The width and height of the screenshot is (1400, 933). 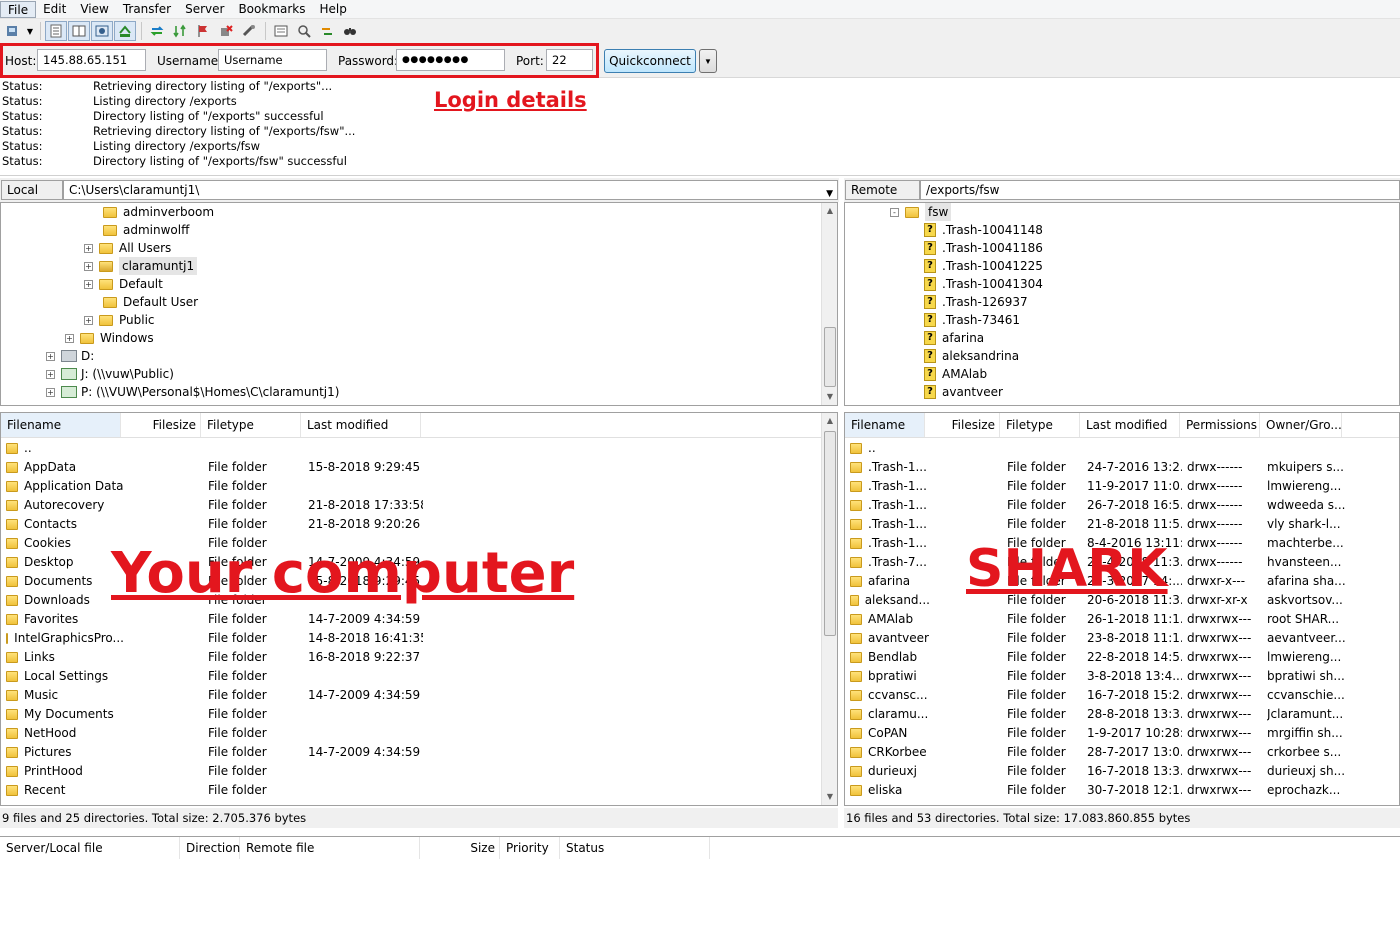 I want to click on tree-item: + claramuntj1, so click(x=141, y=266).